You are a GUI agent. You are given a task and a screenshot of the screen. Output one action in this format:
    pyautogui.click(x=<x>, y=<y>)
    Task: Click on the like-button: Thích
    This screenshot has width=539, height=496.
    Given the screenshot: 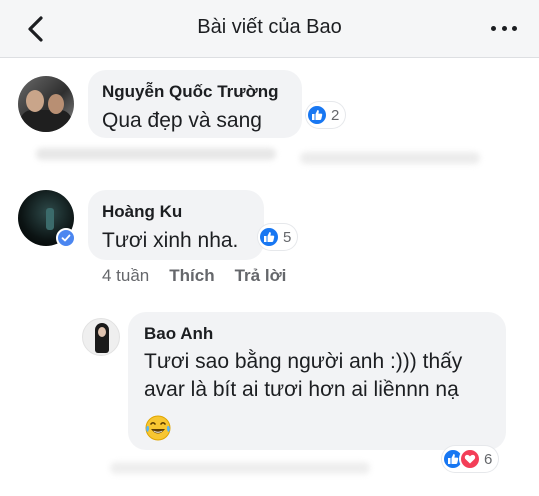 What is the action you would take?
    pyautogui.click(x=191, y=277)
    